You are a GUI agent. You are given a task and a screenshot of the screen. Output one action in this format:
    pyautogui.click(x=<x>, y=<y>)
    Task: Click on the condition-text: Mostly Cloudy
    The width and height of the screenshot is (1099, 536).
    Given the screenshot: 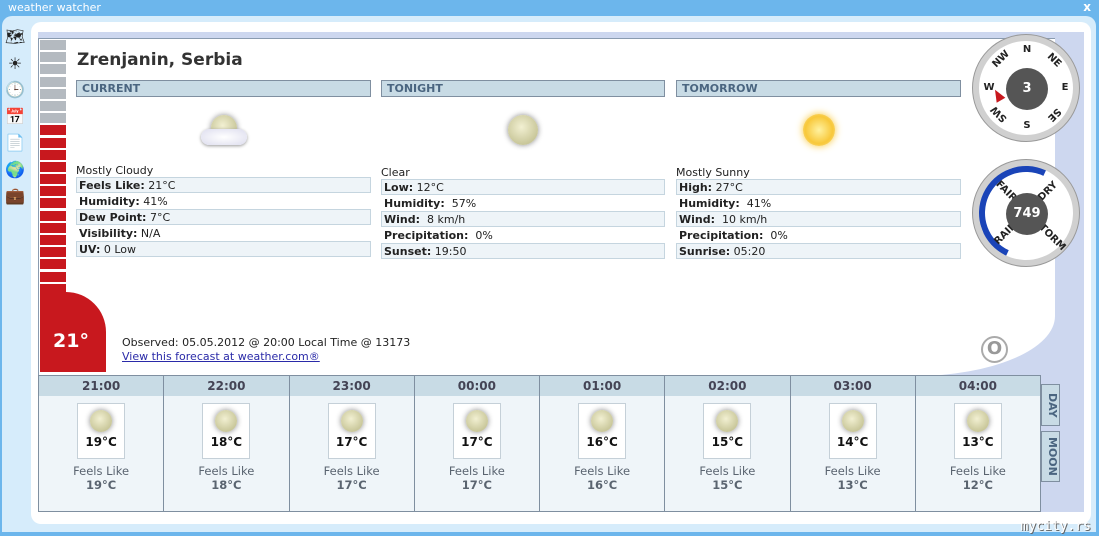 What is the action you would take?
    pyautogui.click(x=115, y=170)
    